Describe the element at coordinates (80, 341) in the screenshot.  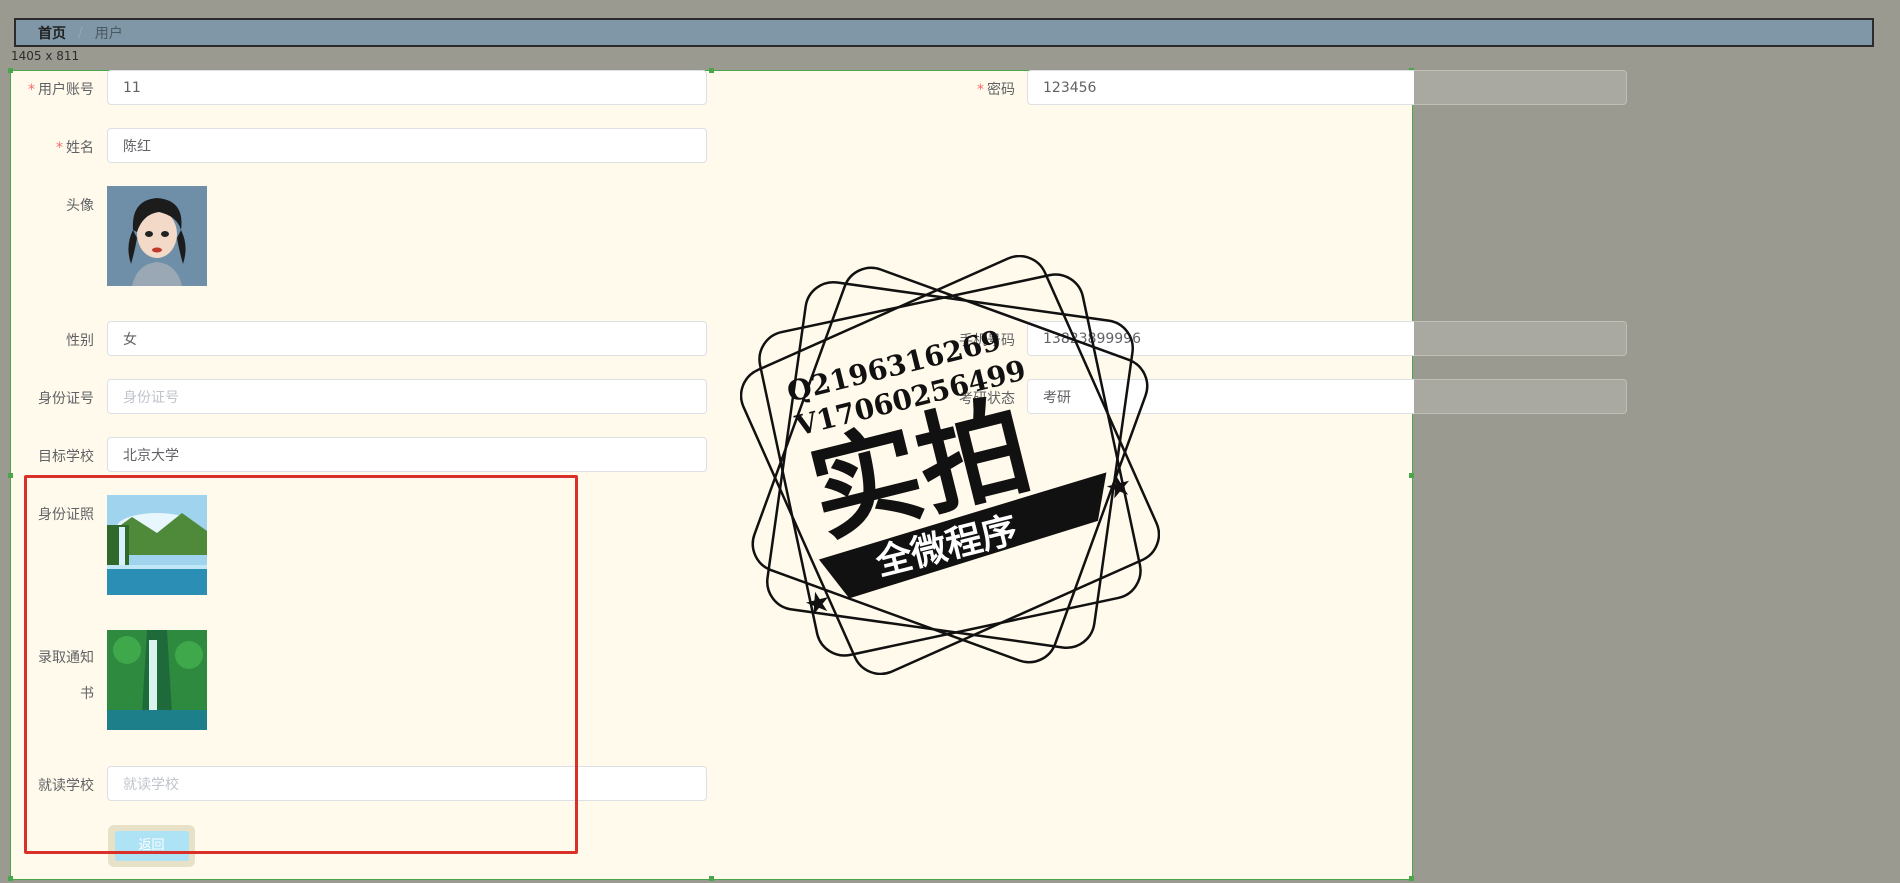
I see `gender-label: 性别` at that location.